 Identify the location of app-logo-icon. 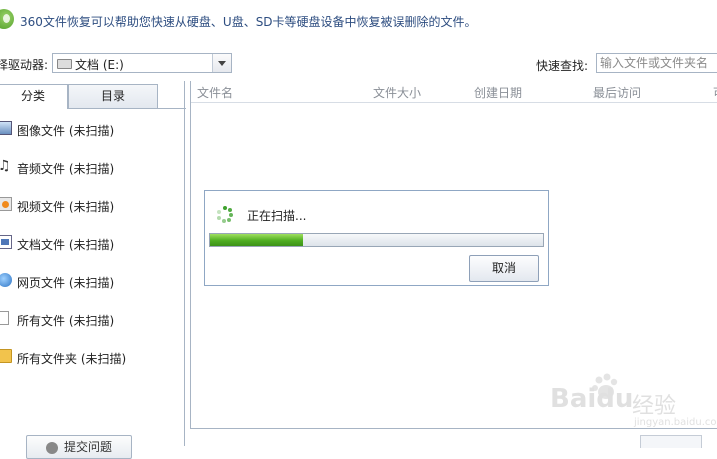
(7, 19).